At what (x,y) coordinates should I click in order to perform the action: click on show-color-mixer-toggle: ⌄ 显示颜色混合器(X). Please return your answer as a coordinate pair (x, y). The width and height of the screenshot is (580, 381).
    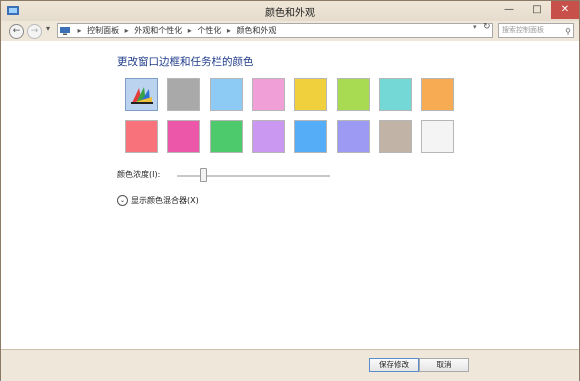
    Looking at the image, I should click on (158, 200).